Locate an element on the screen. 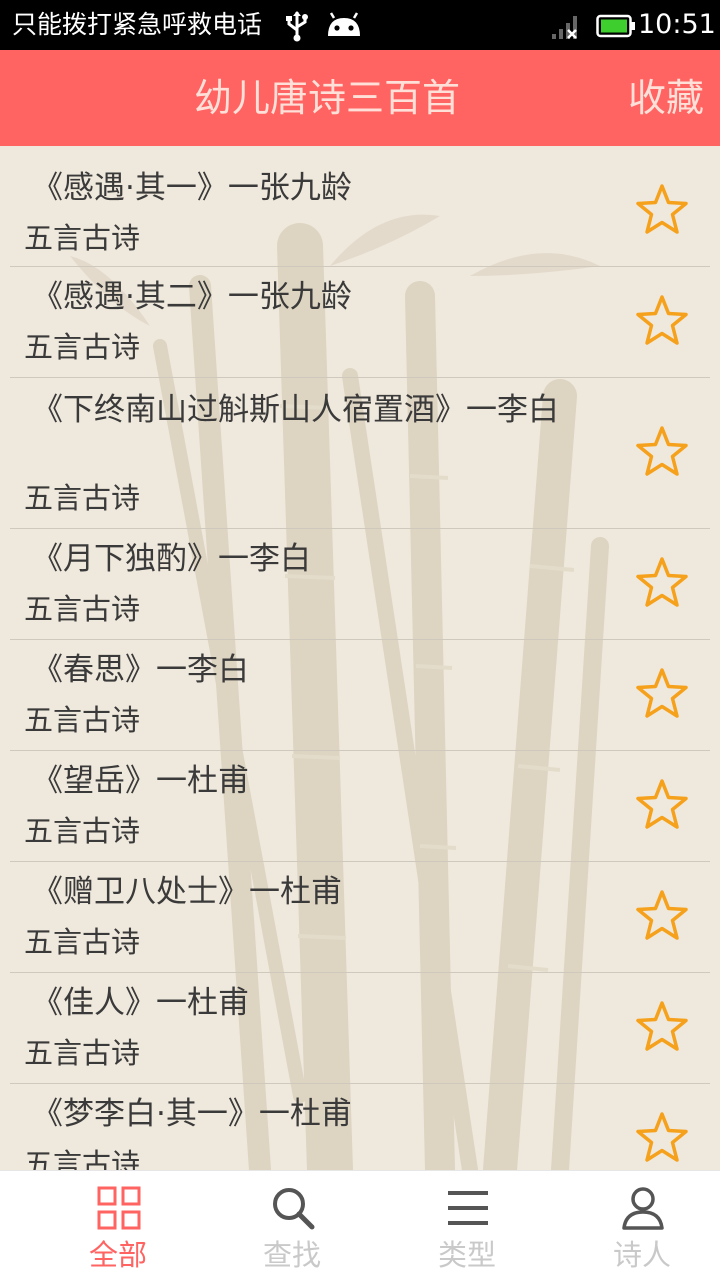 Image resolution: width=720 pixels, height=1281 pixels. nav-item-search: 查找 is located at coordinates (292, 1226).